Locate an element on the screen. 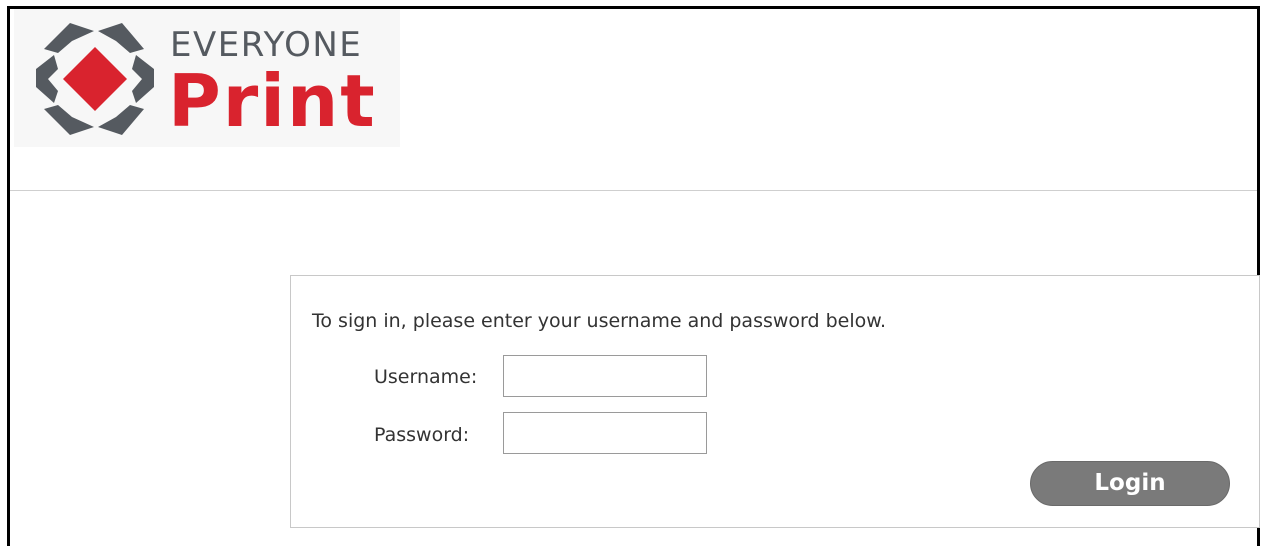 This screenshot has height=546, width=1263. logo-emblem-icon is located at coordinates (95, 79).